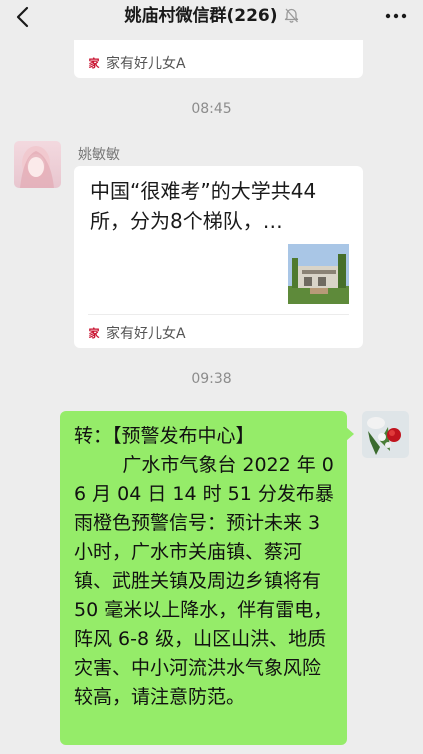  Describe the element at coordinates (24, 17) in the screenshot. I see `back-arrow-icon` at that location.